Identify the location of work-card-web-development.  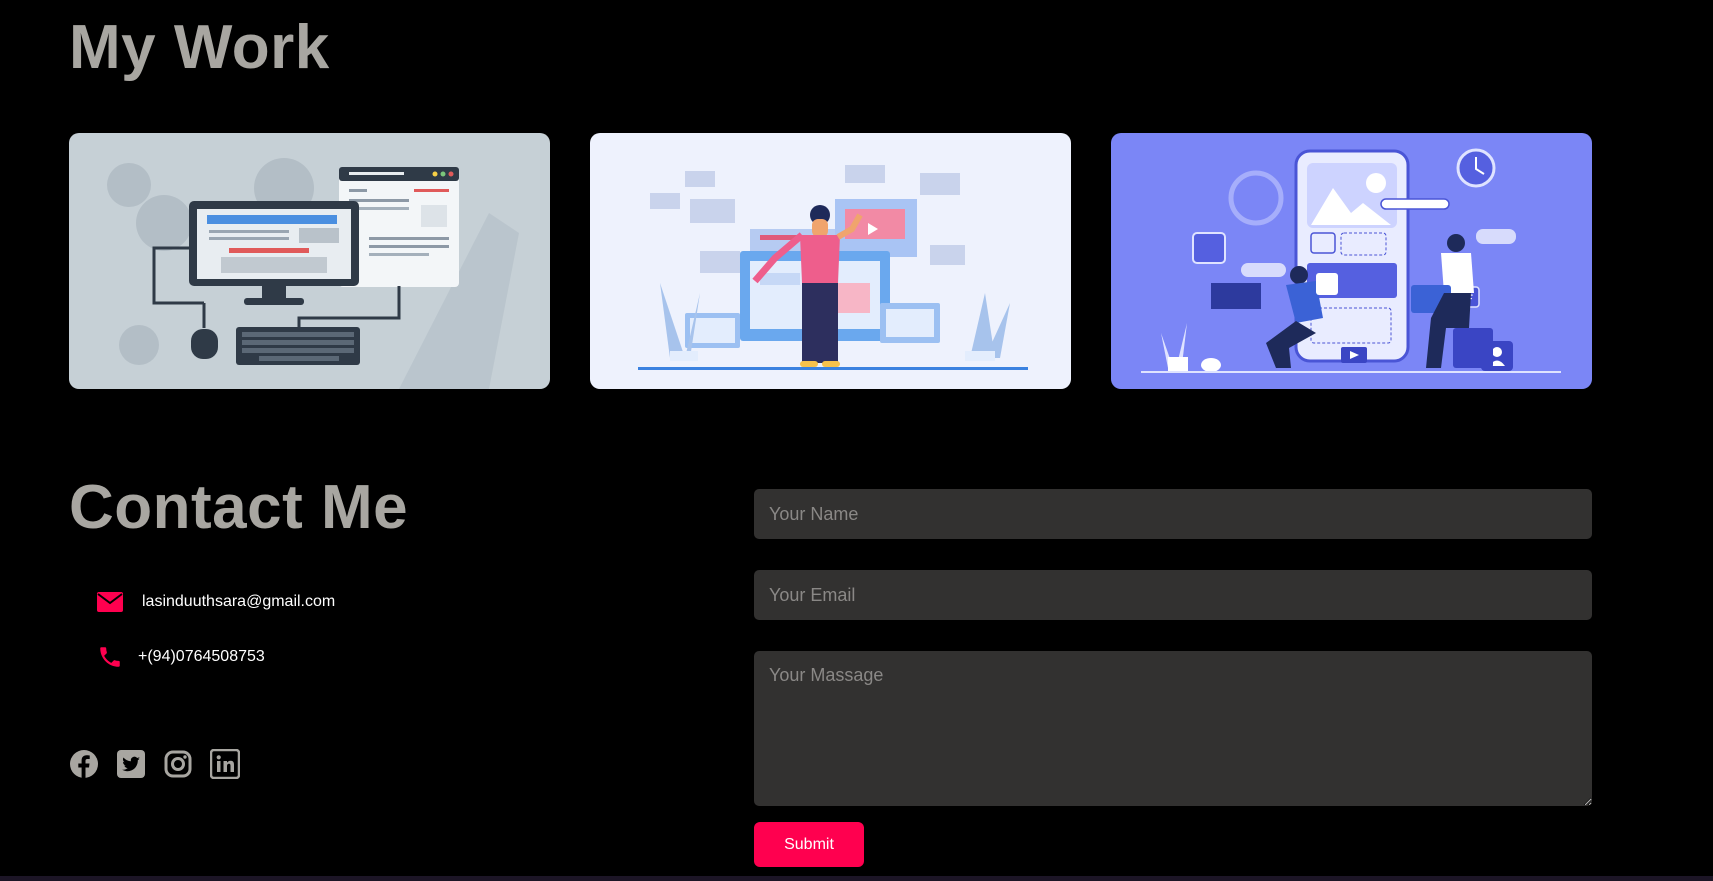
(309, 261).